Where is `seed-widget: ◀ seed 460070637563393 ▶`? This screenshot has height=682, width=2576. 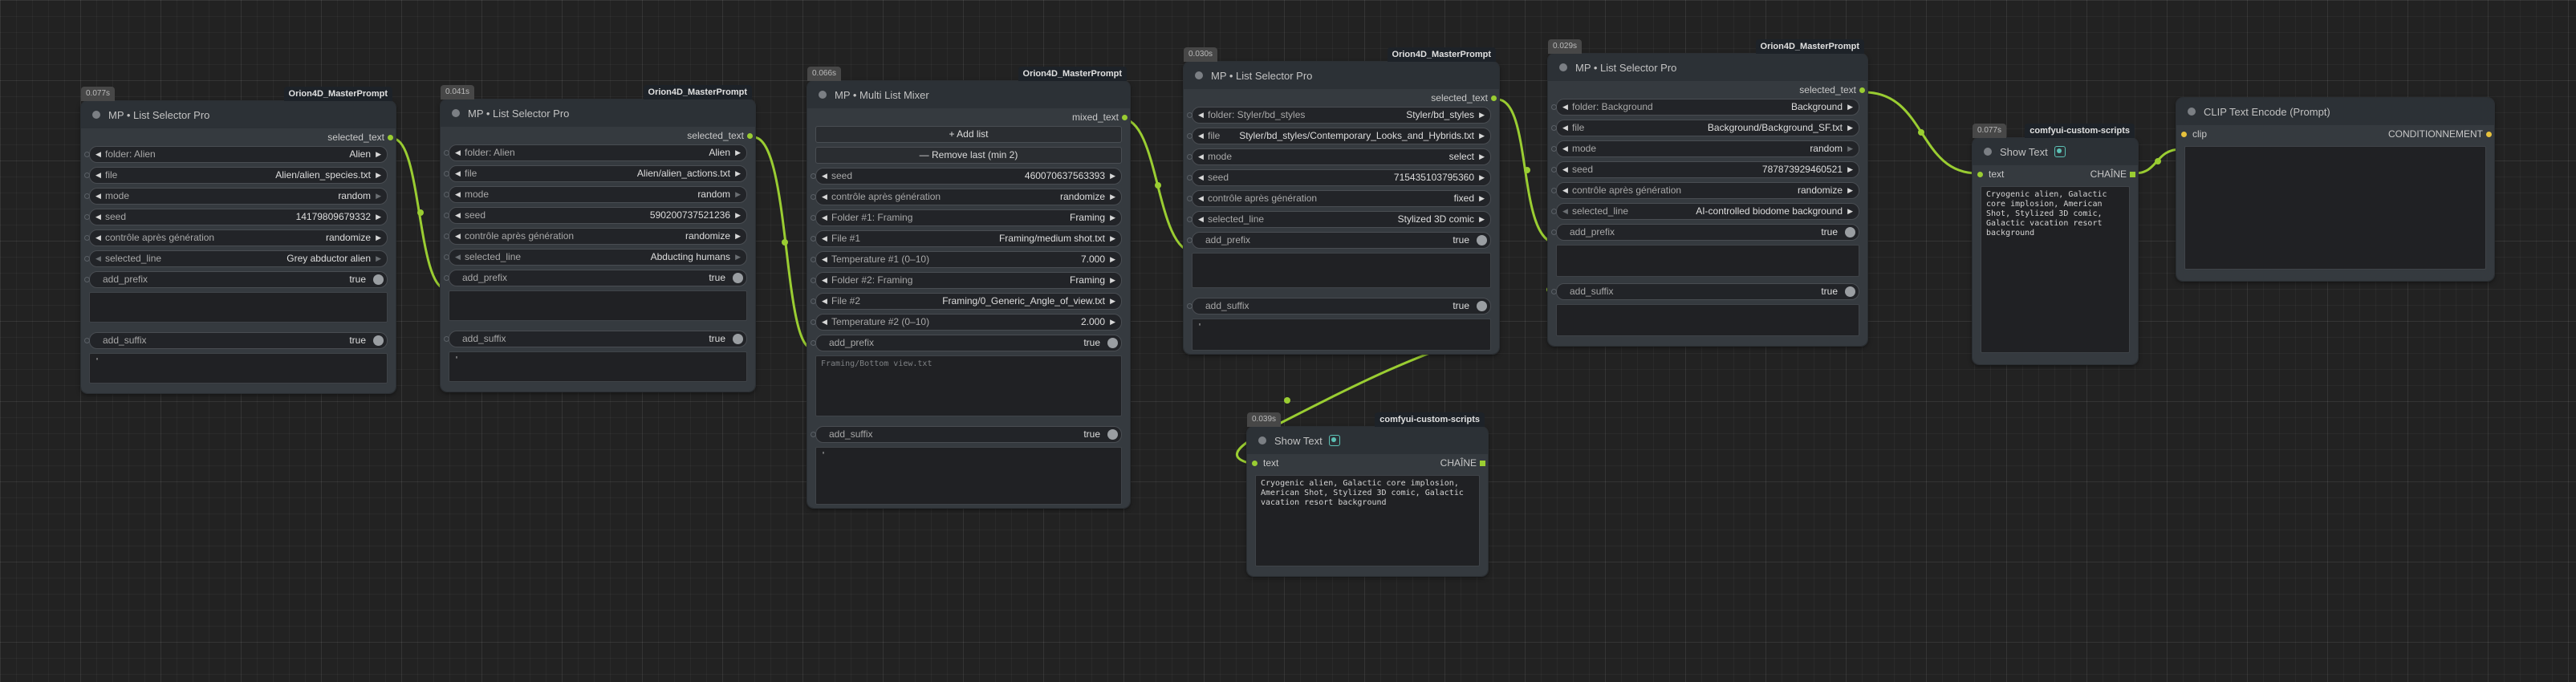 seed-widget: ◀ seed 460070637563393 ▶ is located at coordinates (966, 176).